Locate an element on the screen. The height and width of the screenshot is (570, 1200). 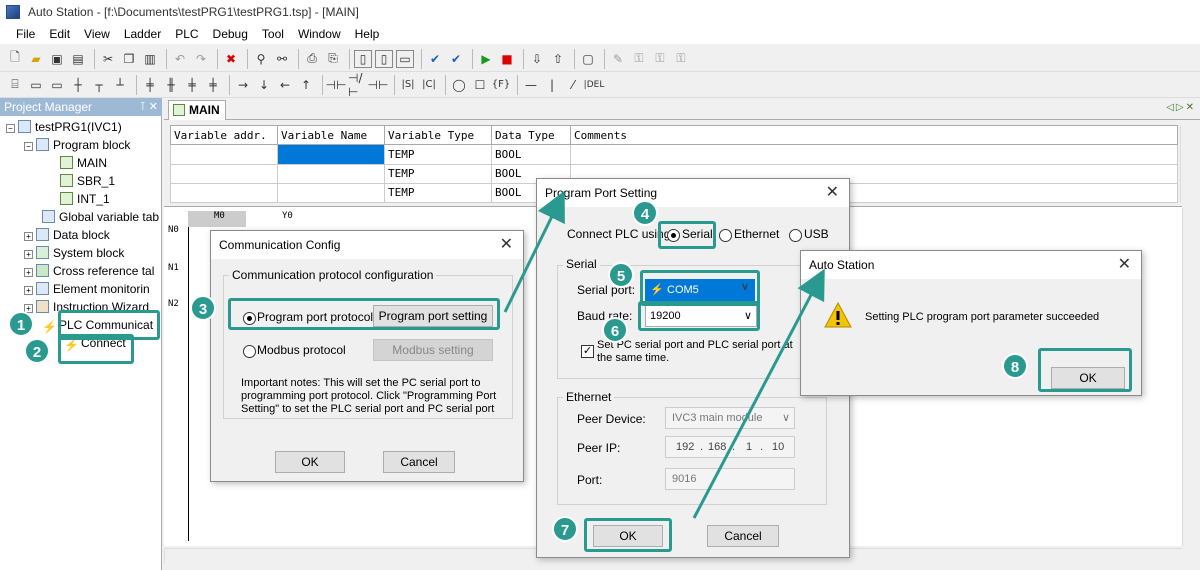
compile-all-icon: ✔ is located at coordinates (456, 59).